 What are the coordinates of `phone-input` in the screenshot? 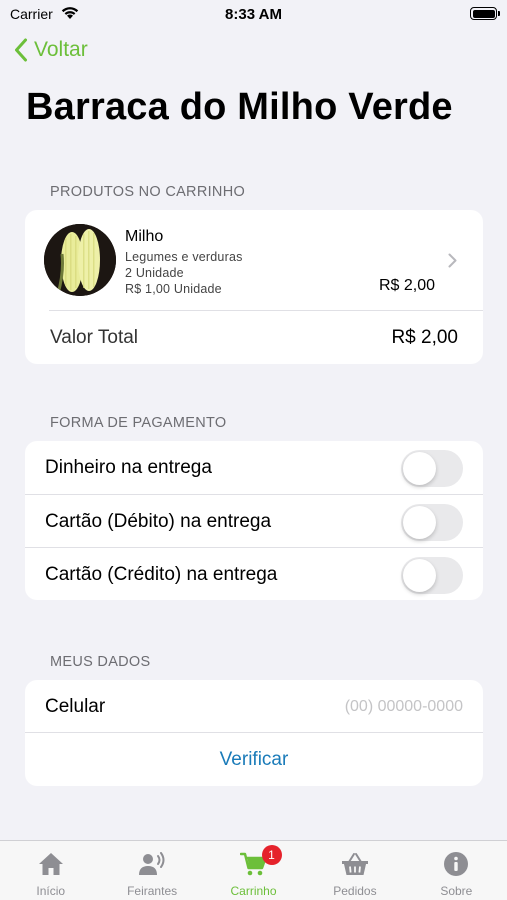 It's located at (363, 707).